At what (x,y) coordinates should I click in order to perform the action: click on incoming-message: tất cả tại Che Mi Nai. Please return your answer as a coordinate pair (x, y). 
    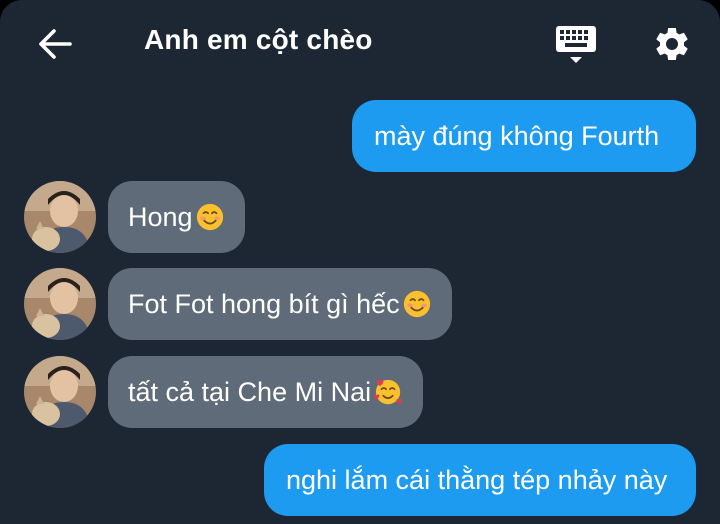
    Looking at the image, I should click on (266, 392).